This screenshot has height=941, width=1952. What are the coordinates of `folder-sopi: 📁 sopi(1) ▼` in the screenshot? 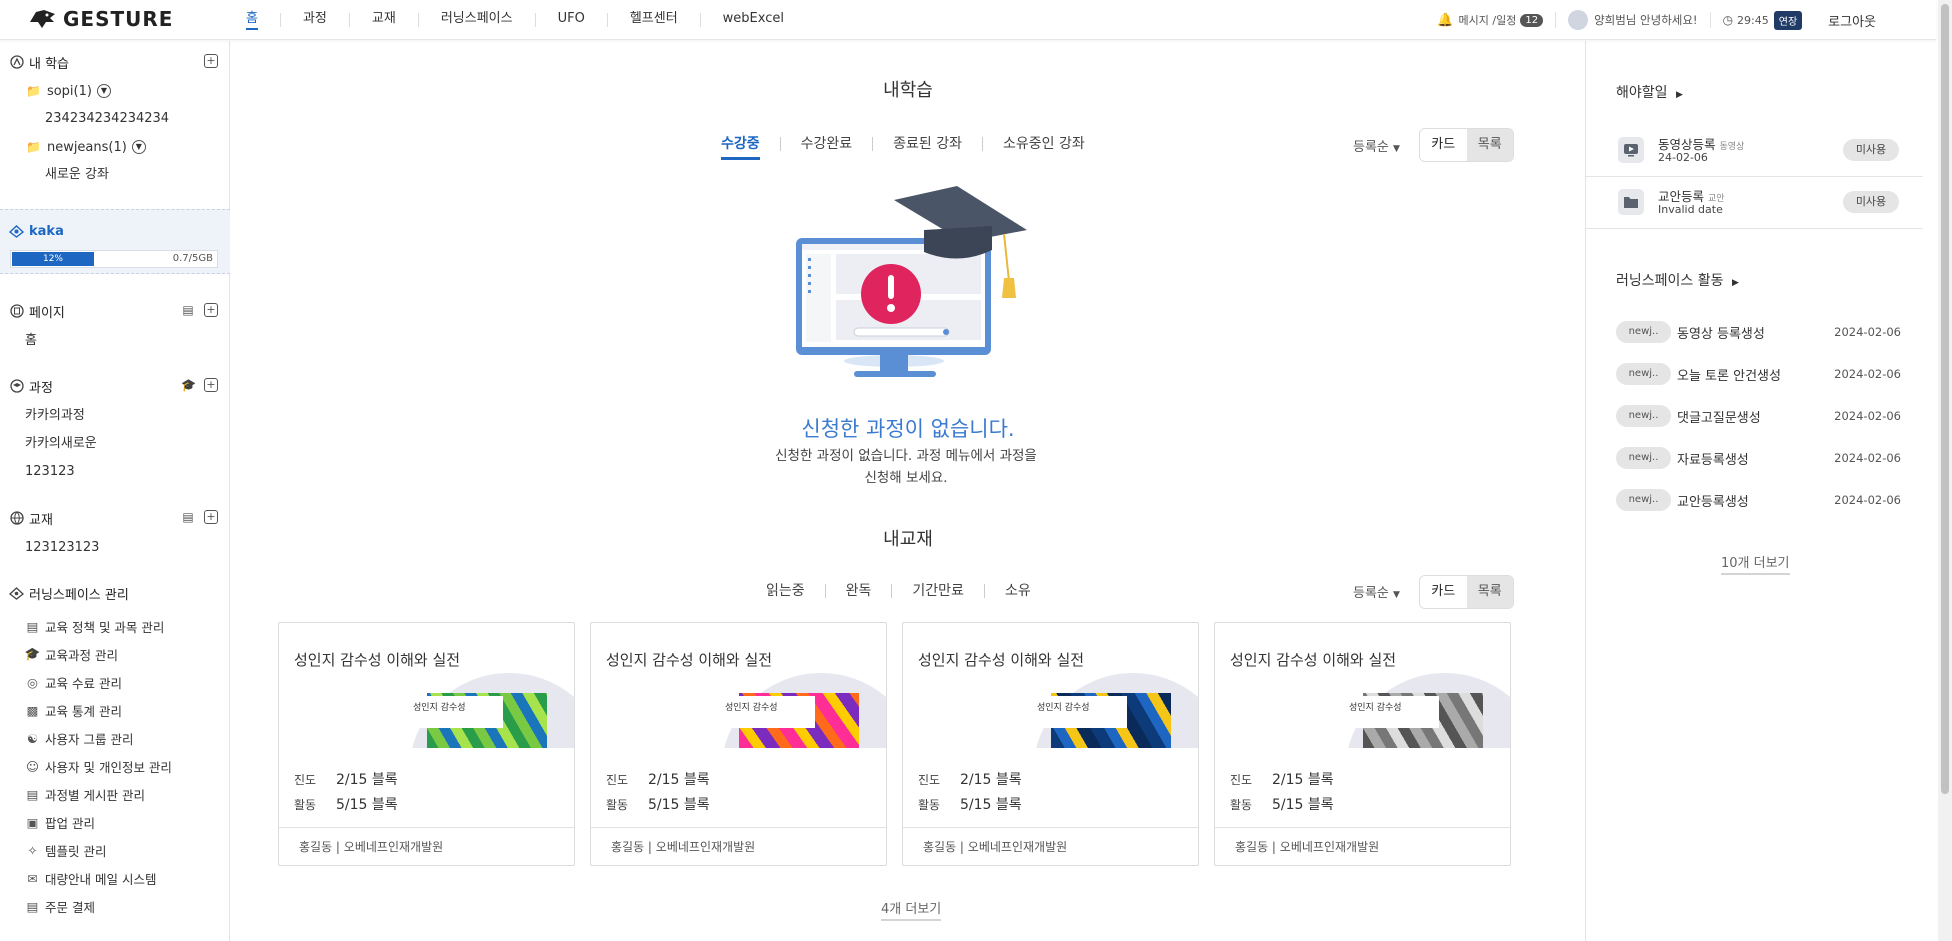 It's located at (115, 91).